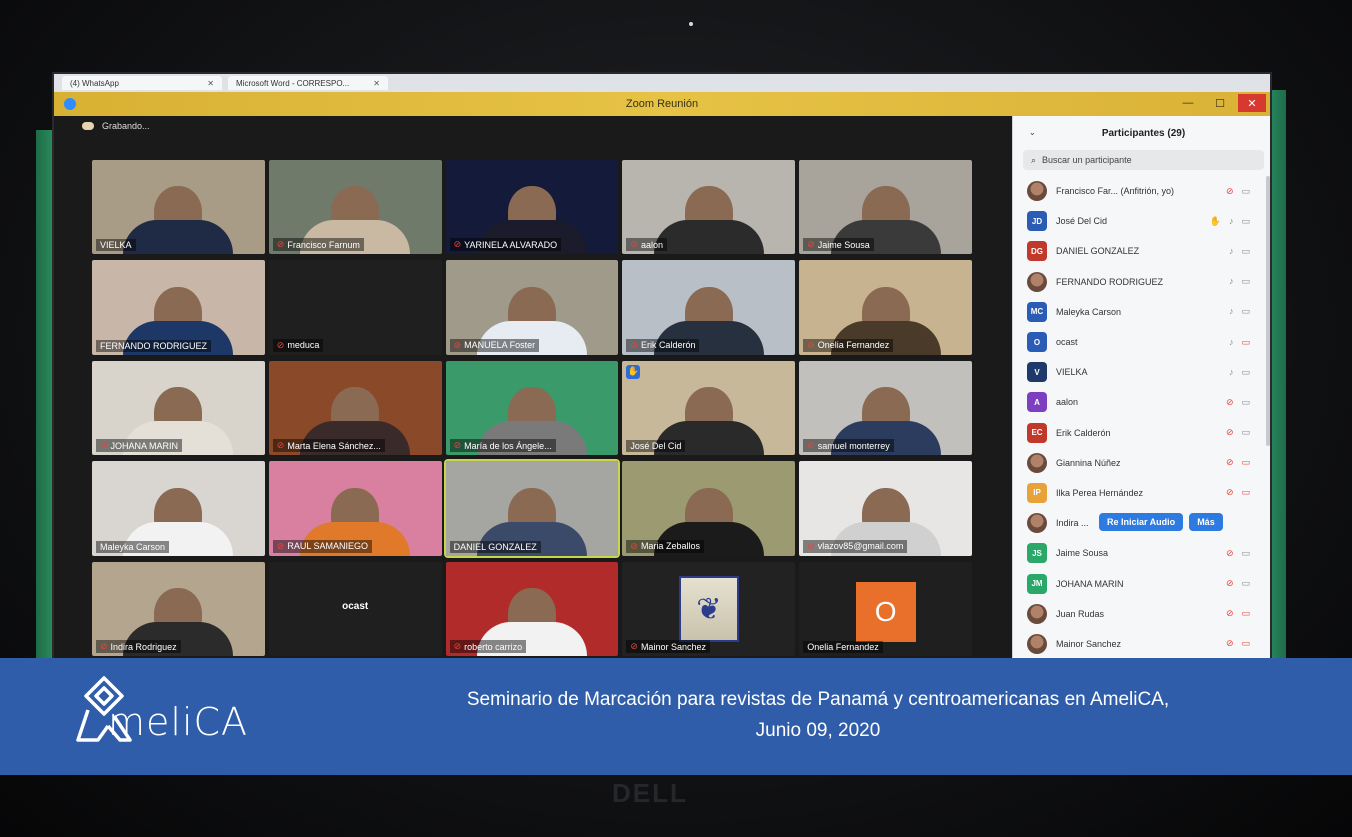 The image size is (1352, 837). Describe the element at coordinates (178, 508) in the screenshot. I see `video-tile: Maleyka Carson` at that location.